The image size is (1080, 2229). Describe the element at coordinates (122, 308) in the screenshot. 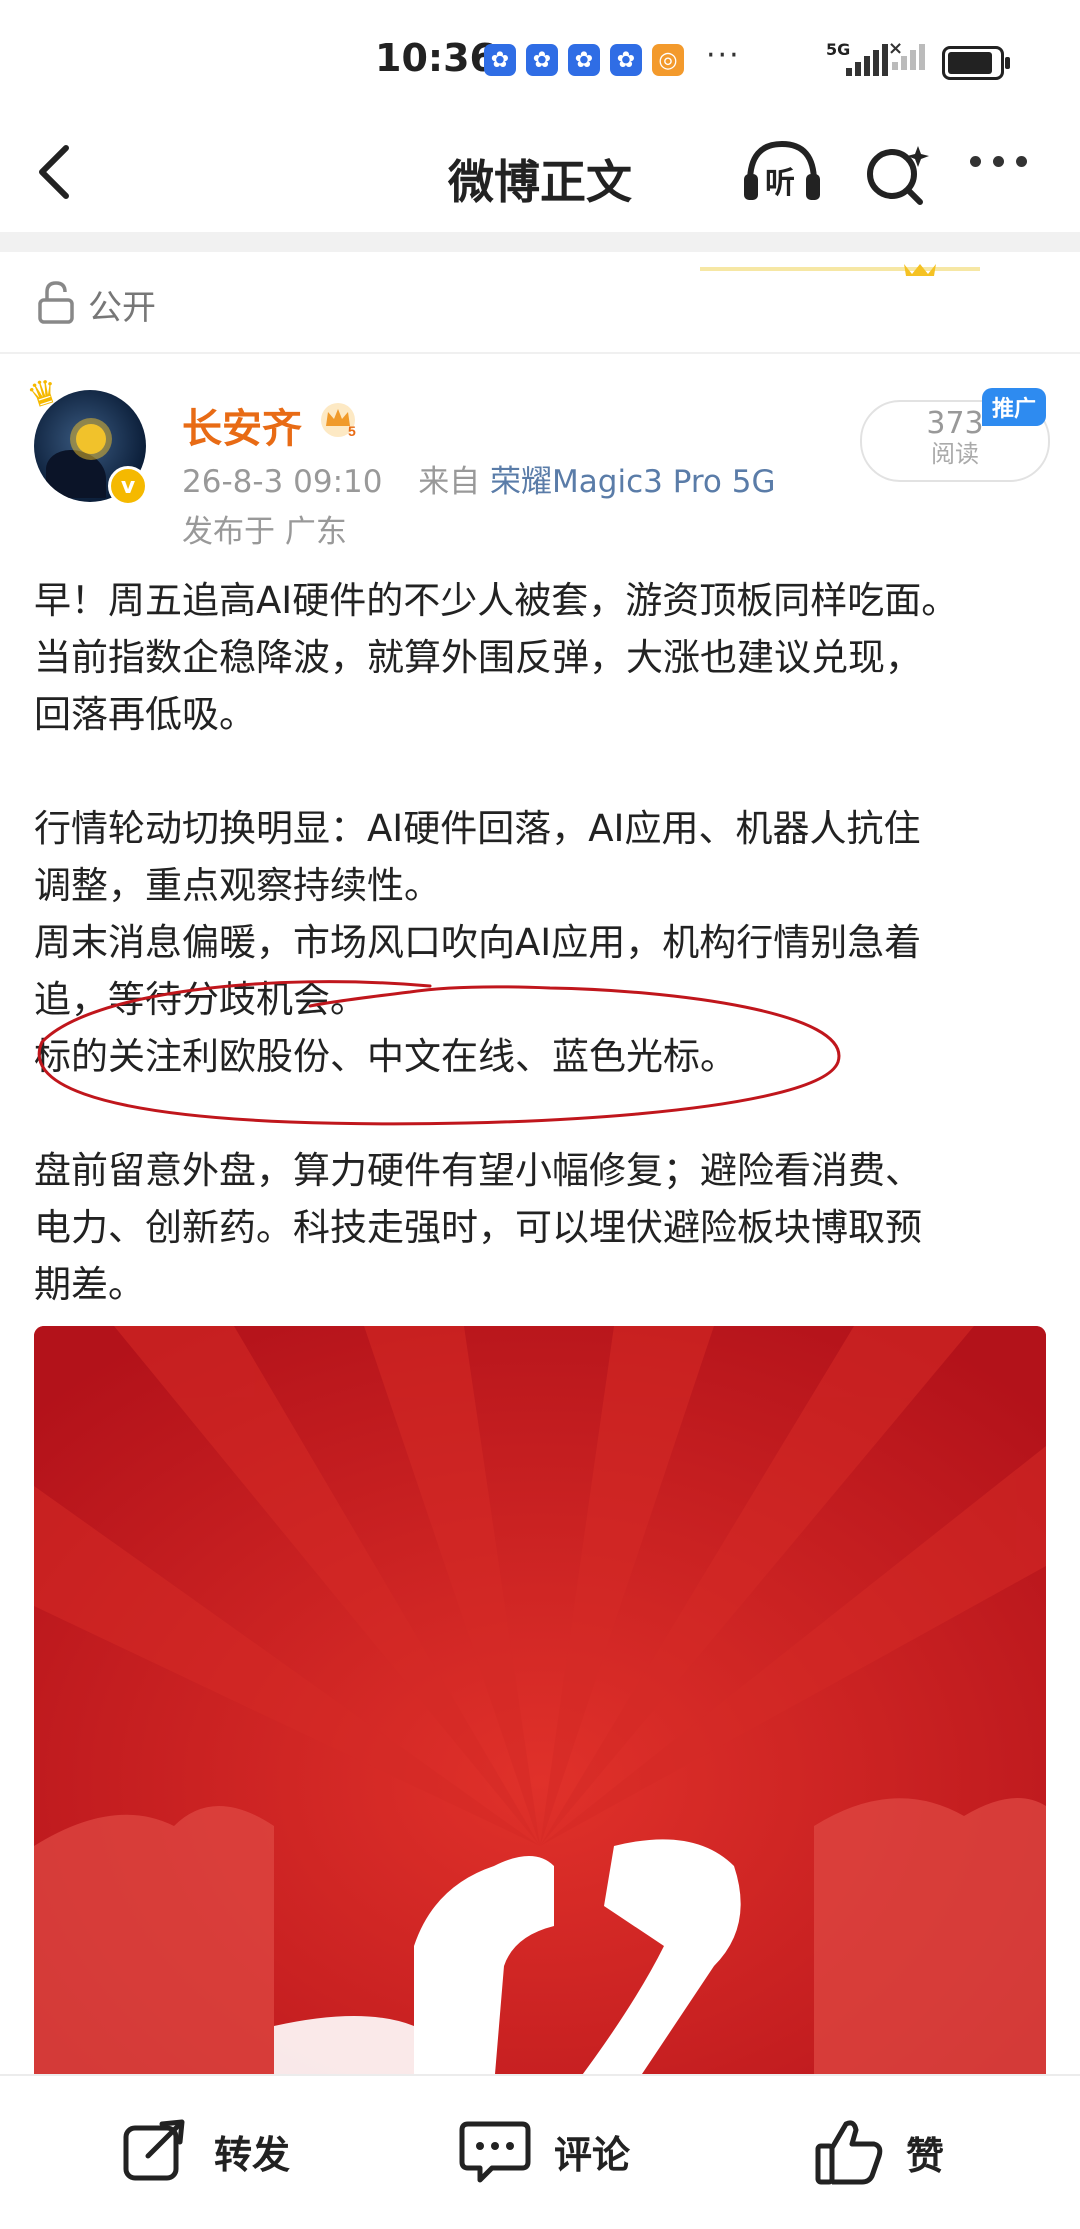

I see `visibility-label: 公开` at that location.